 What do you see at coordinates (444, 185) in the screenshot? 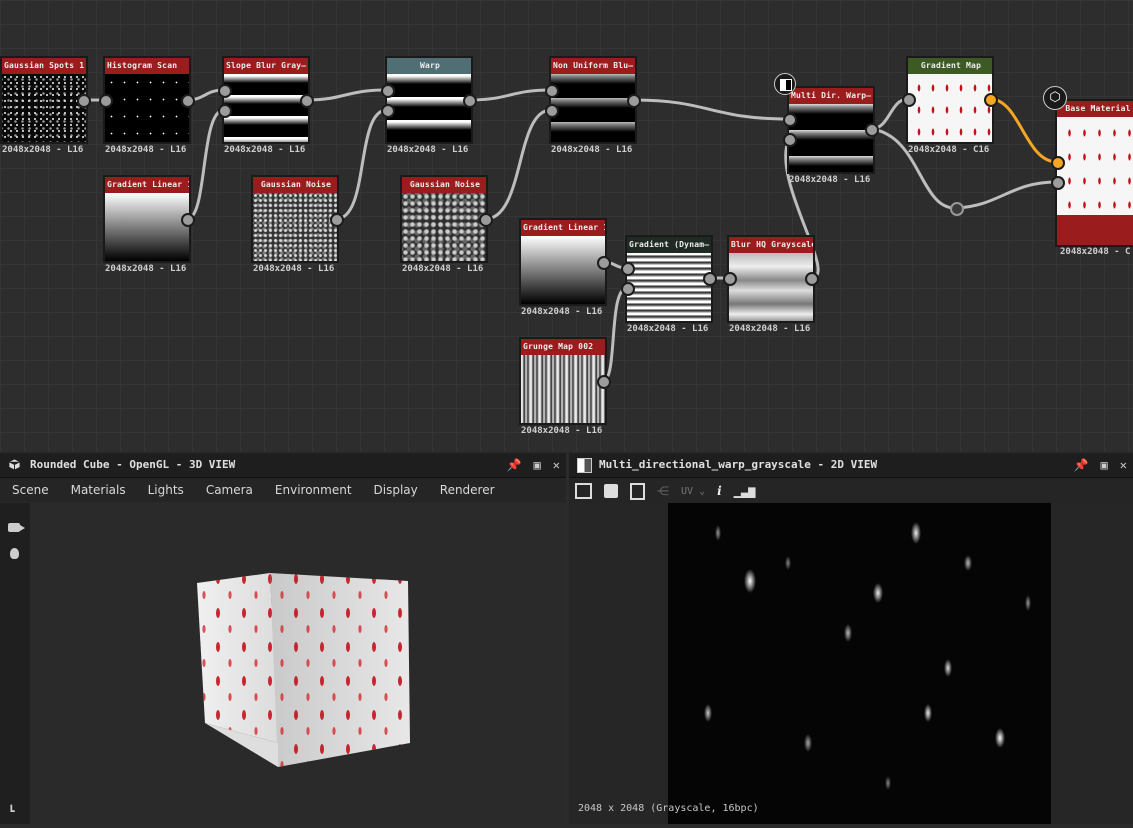
I see `node-title: Gaussian Noise` at bounding box center [444, 185].